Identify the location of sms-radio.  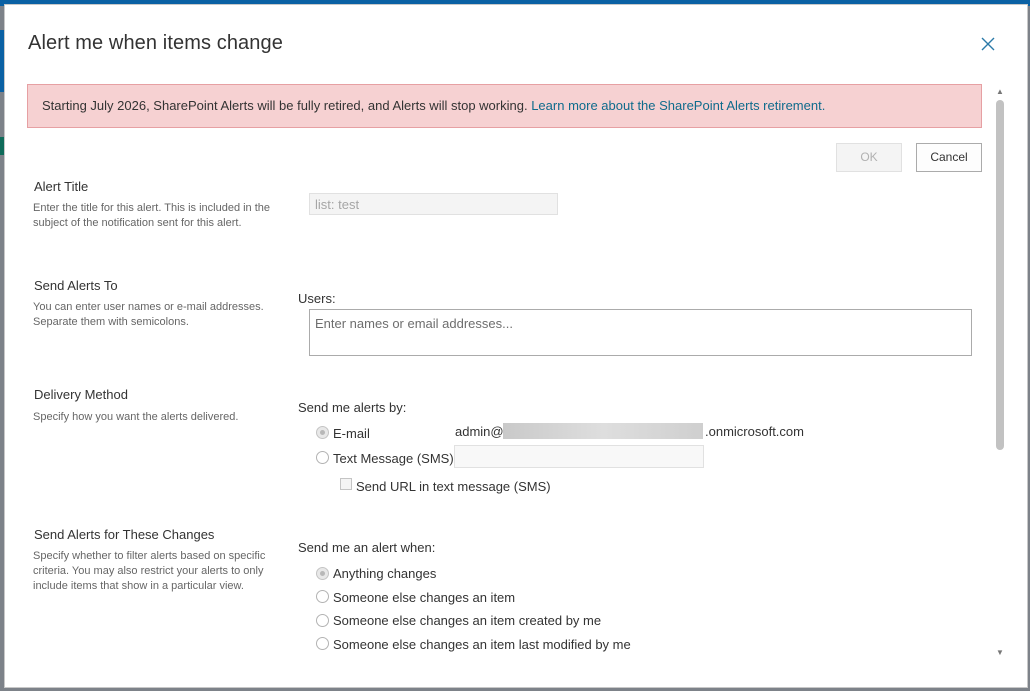
(322, 457).